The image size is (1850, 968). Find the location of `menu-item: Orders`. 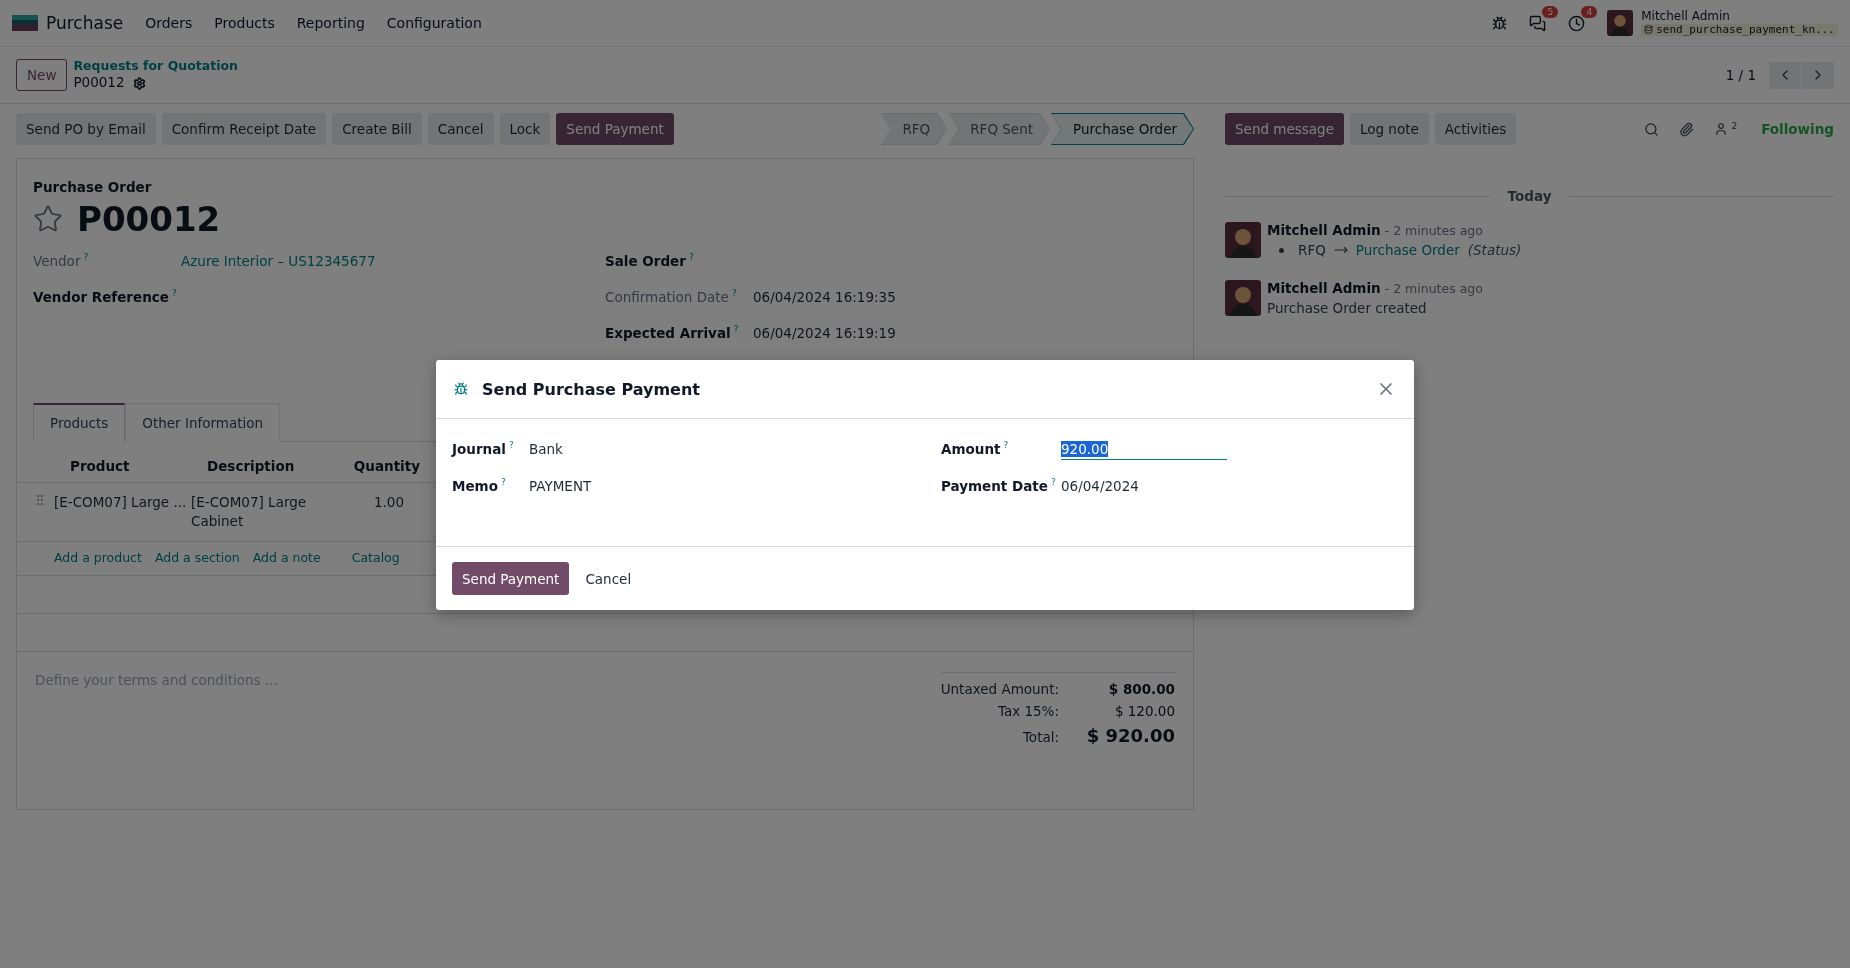

menu-item: Orders is located at coordinates (169, 23).